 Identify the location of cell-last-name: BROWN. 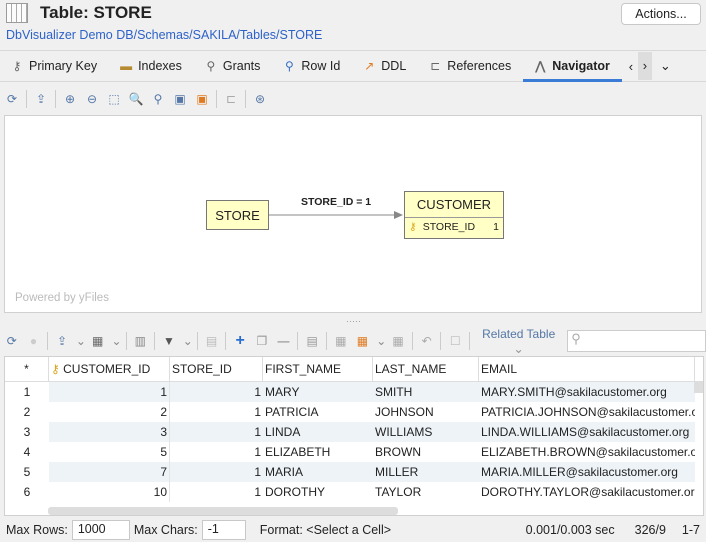
(426, 452).